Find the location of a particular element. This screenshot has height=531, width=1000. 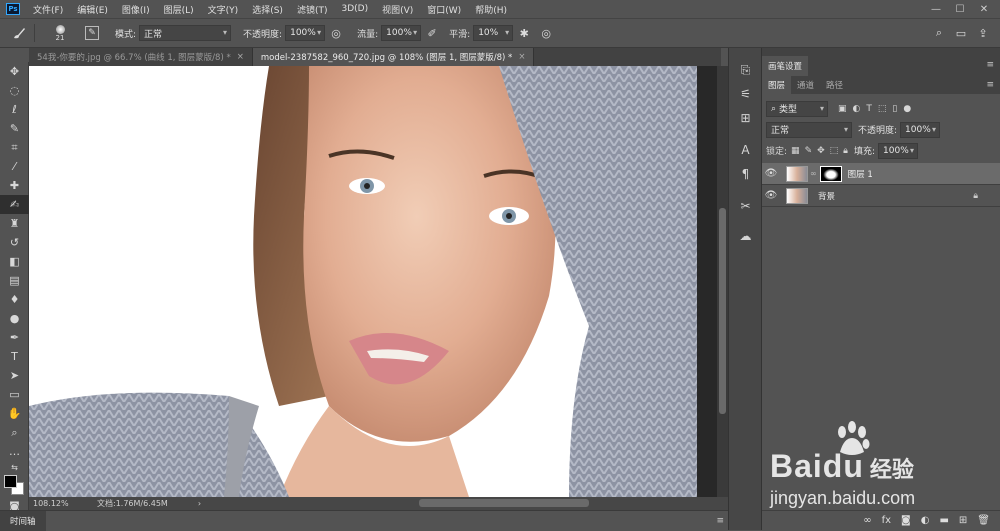

brush-tool-icon: ✍ is located at coordinates (14, 204).